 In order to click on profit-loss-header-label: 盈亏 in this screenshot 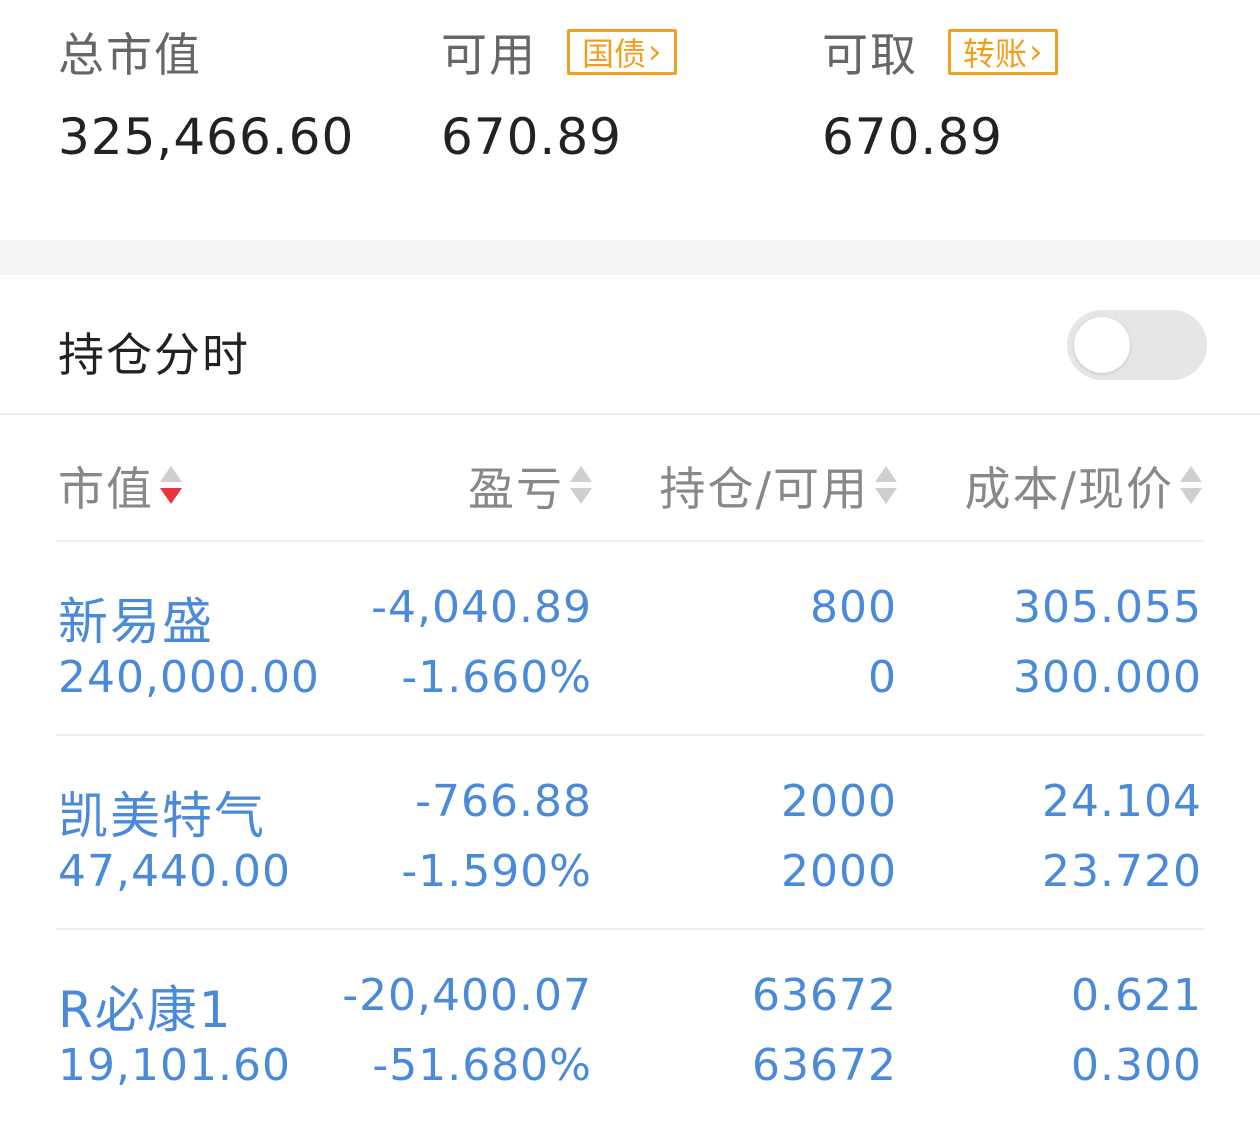, I will do `click(516, 489)`.